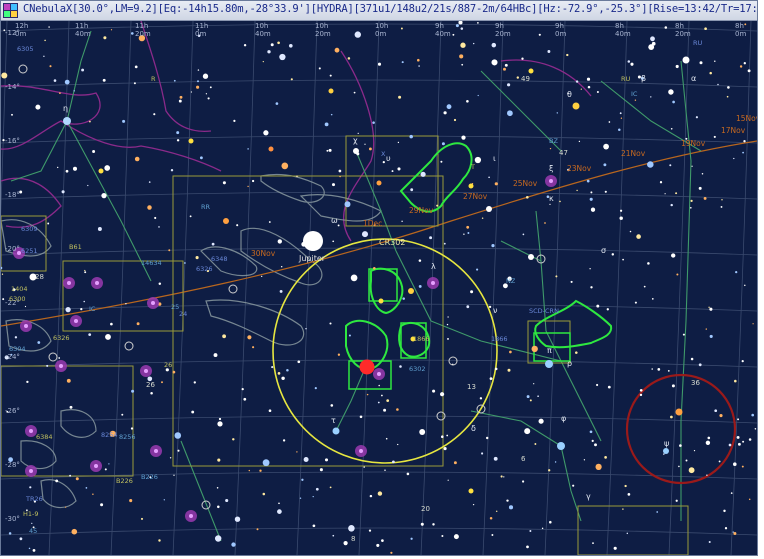 The width and height of the screenshot is (764, 559). Describe the element at coordinates (544, 311) in the screenshot. I see `object-label: SCD-CRN` at that location.